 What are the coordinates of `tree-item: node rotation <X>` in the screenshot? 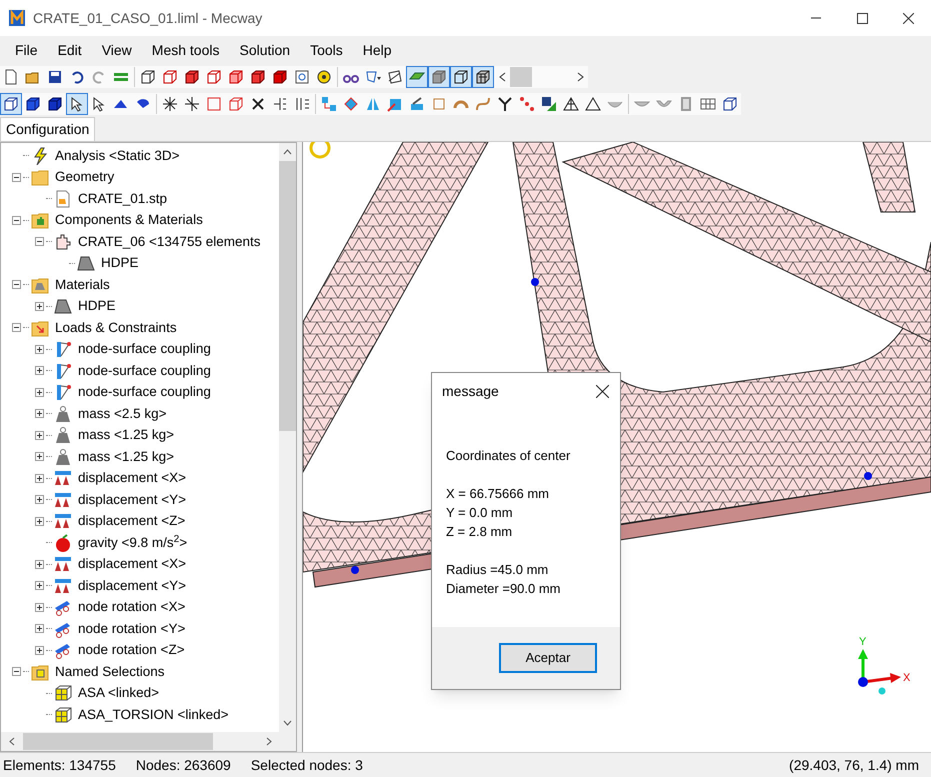 It's located at (132, 607).